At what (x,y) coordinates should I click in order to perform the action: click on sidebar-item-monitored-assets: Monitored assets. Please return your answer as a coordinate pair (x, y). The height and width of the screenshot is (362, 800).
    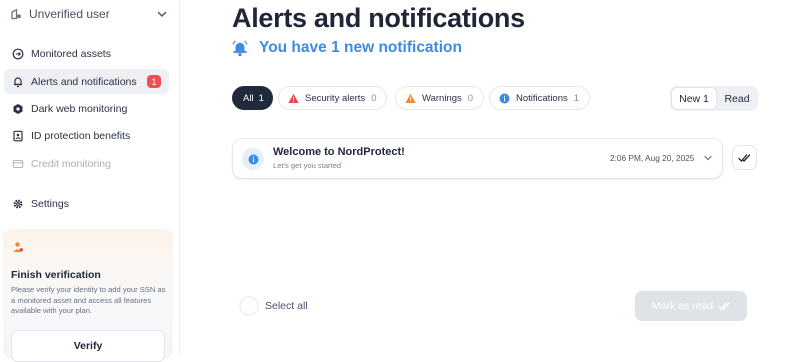
    Looking at the image, I should click on (86, 53).